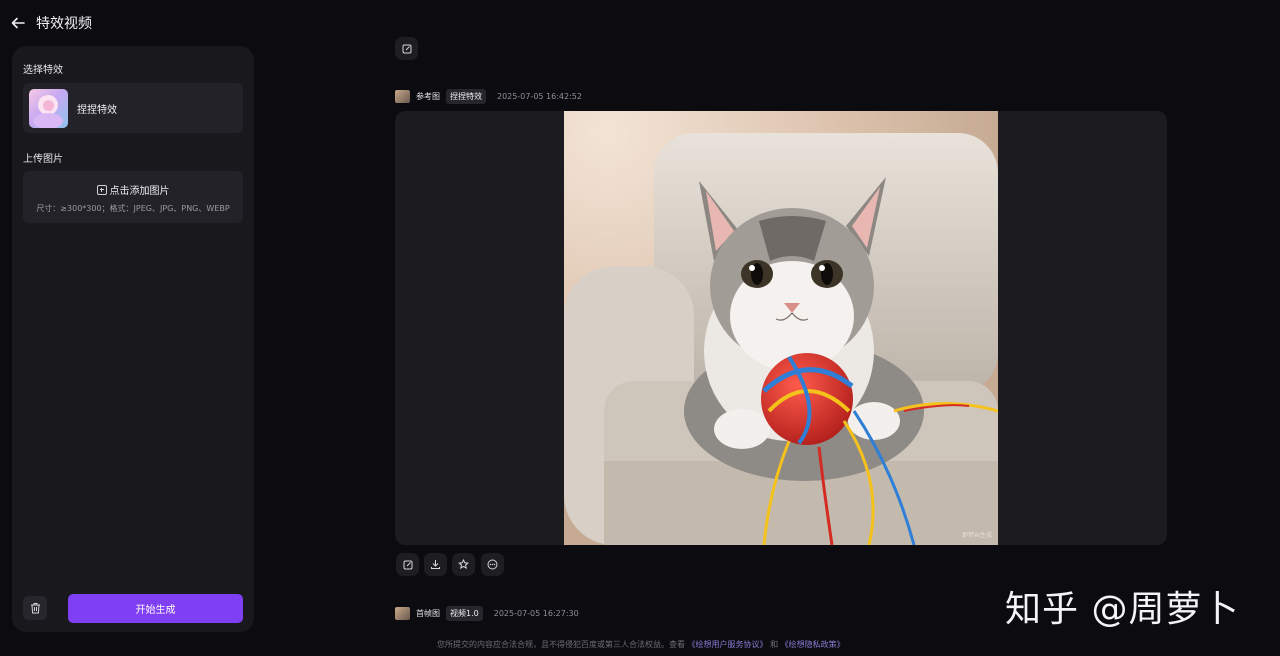 This screenshot has height=656, width=1280. I want to click on top-bar: 特效视频, so click(51, 23).